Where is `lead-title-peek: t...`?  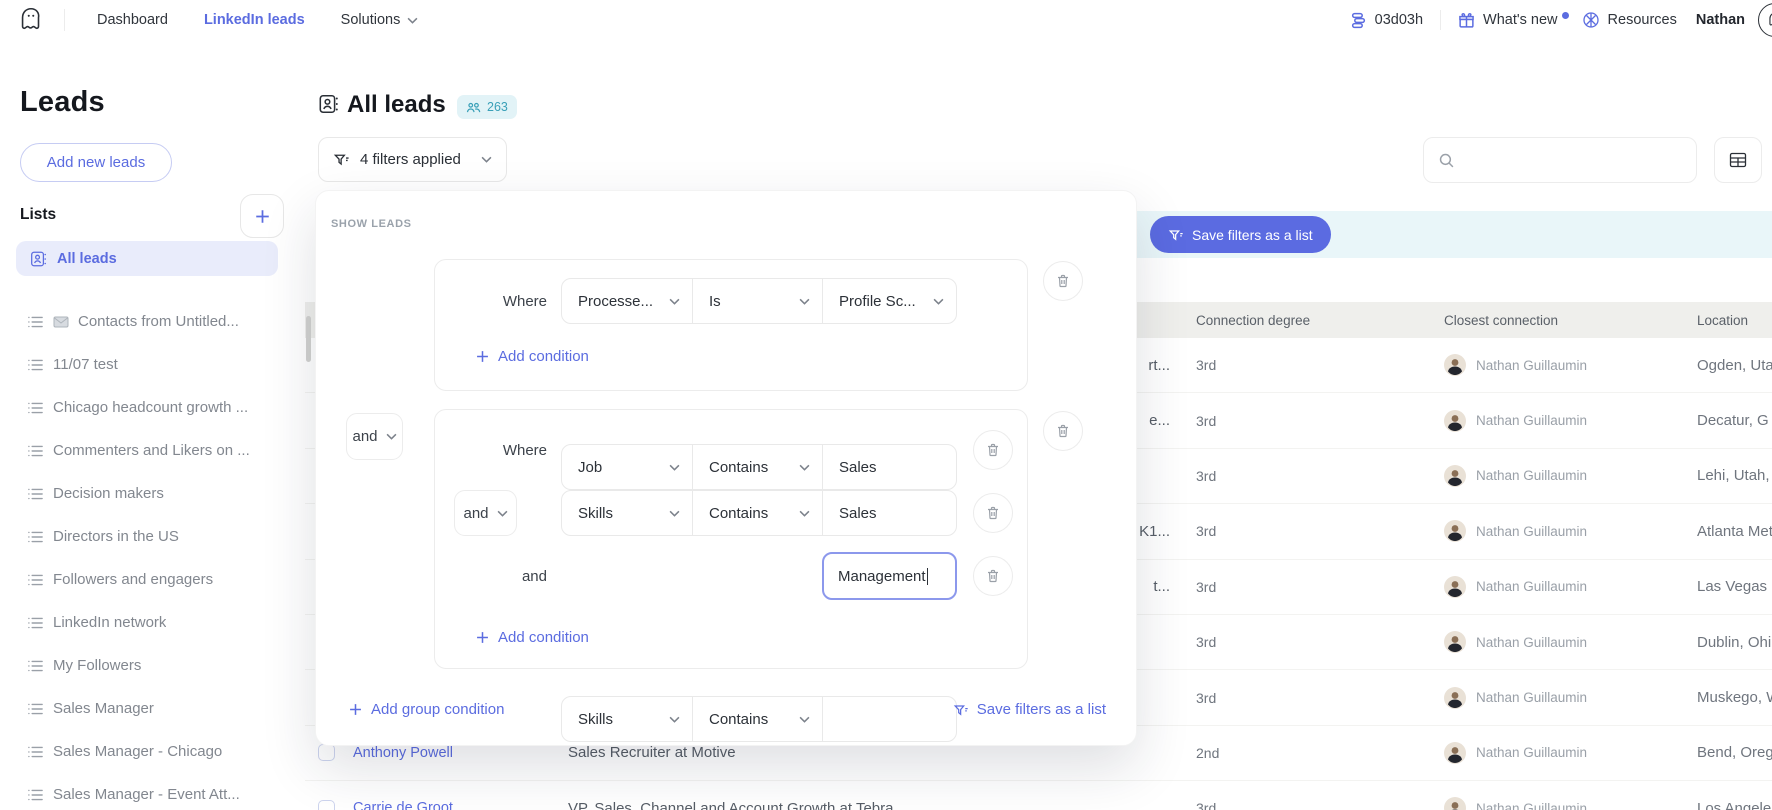
lead-title-peek: t... is located at coordinates (1161, 587).